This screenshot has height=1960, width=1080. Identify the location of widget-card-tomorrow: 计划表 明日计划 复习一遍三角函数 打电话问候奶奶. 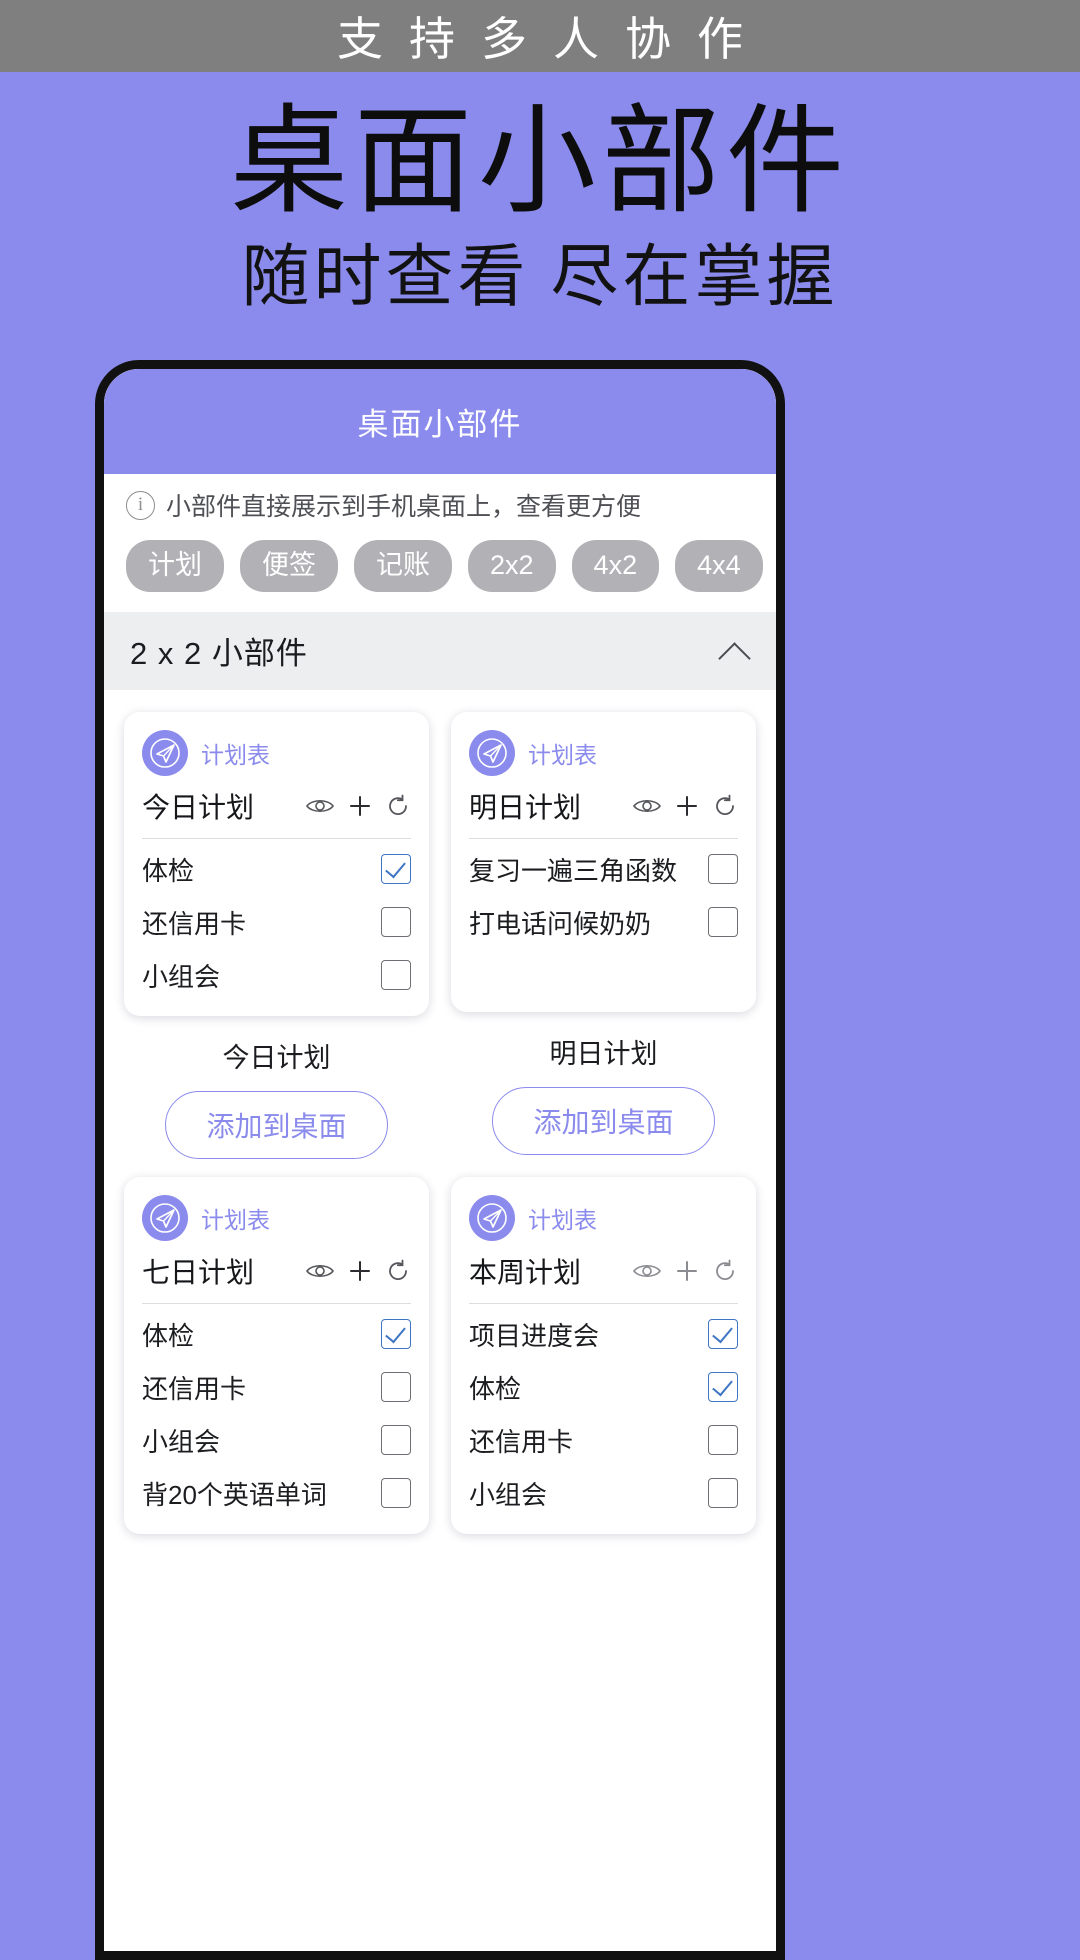
(603, 861).